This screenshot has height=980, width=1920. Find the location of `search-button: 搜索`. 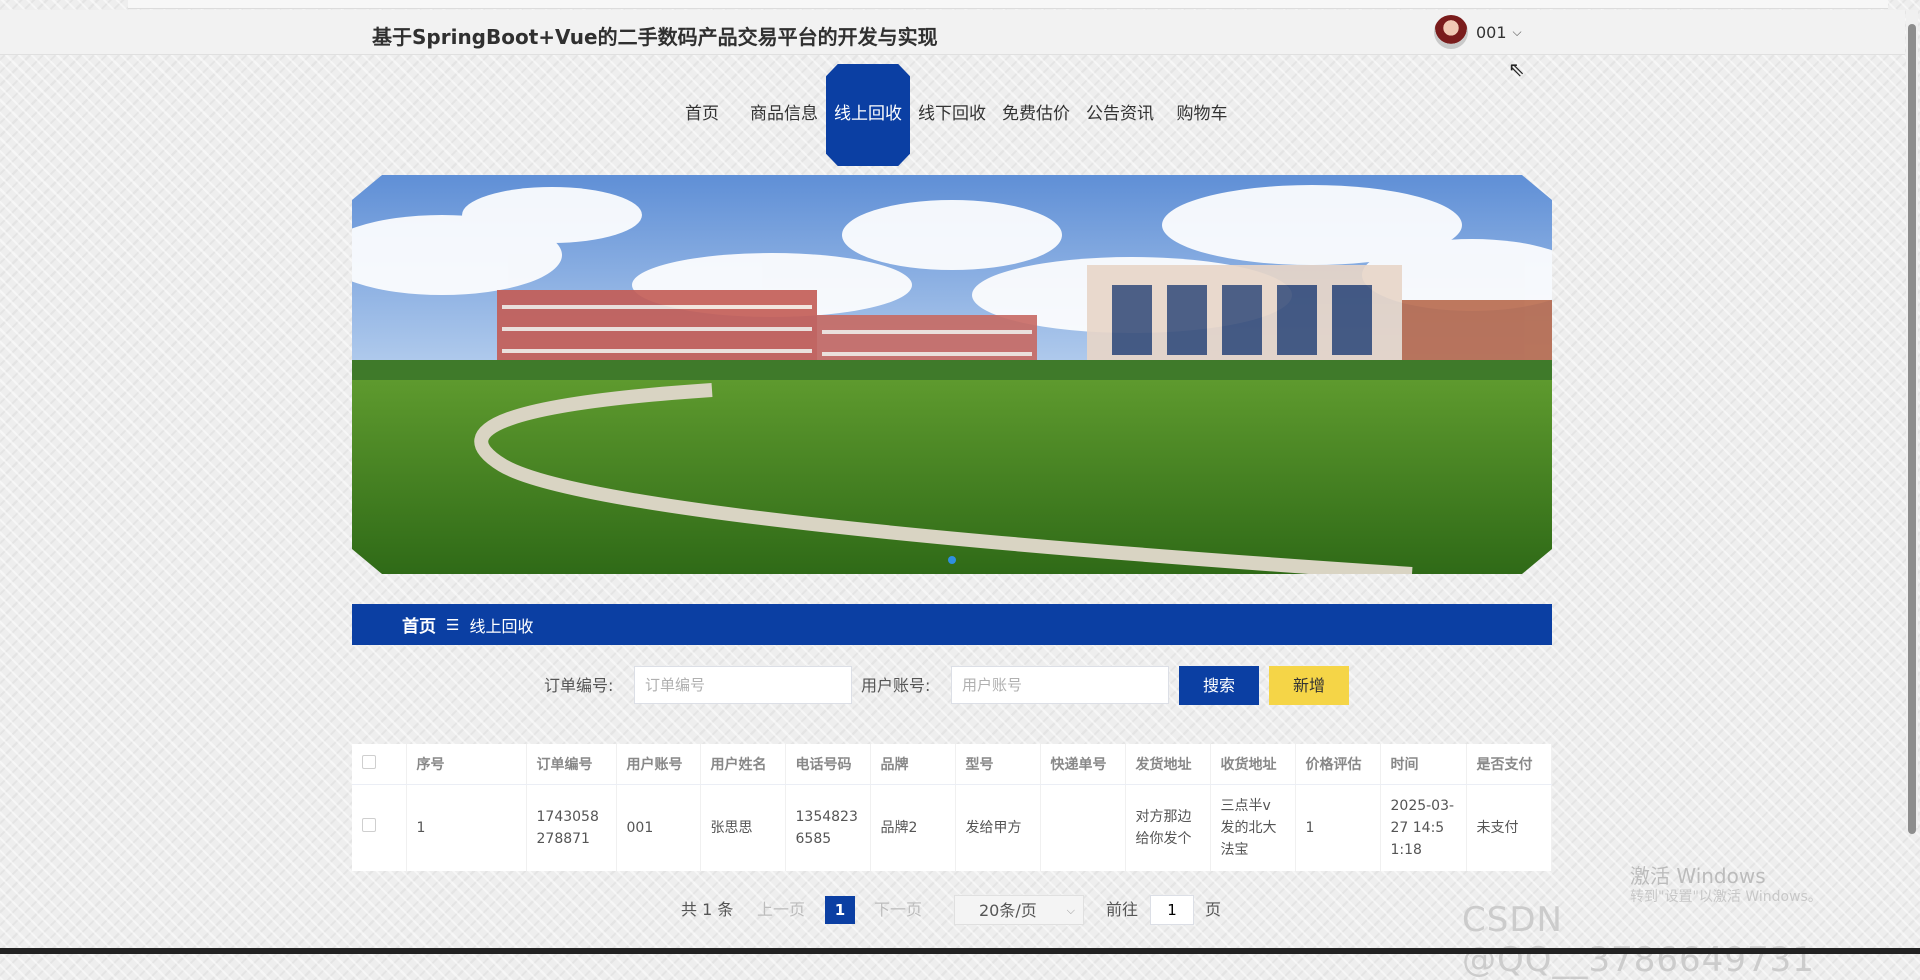

search-button: 搜索 is located at coordinates (1219, 685).